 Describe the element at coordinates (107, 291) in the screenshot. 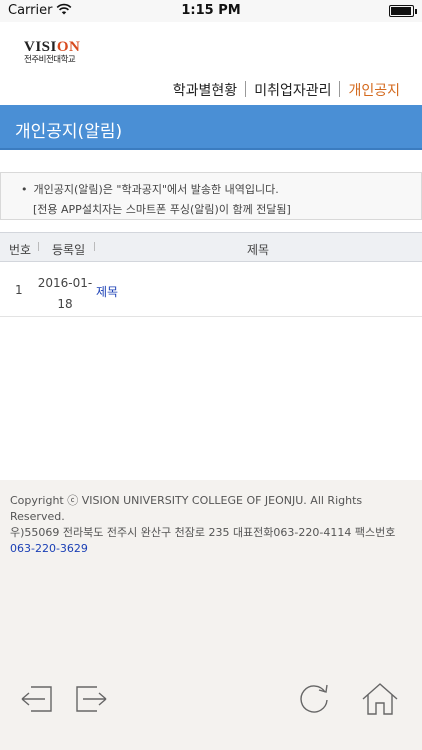

I see `row-title-link: 제목` at that location.